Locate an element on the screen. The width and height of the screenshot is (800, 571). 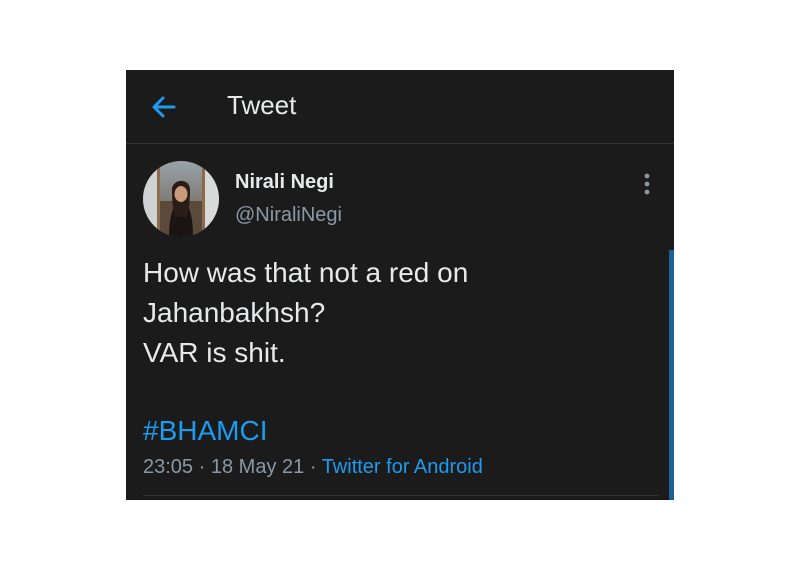
tweet-text-line: VAR is shit. is located at coordinates (214, 352).